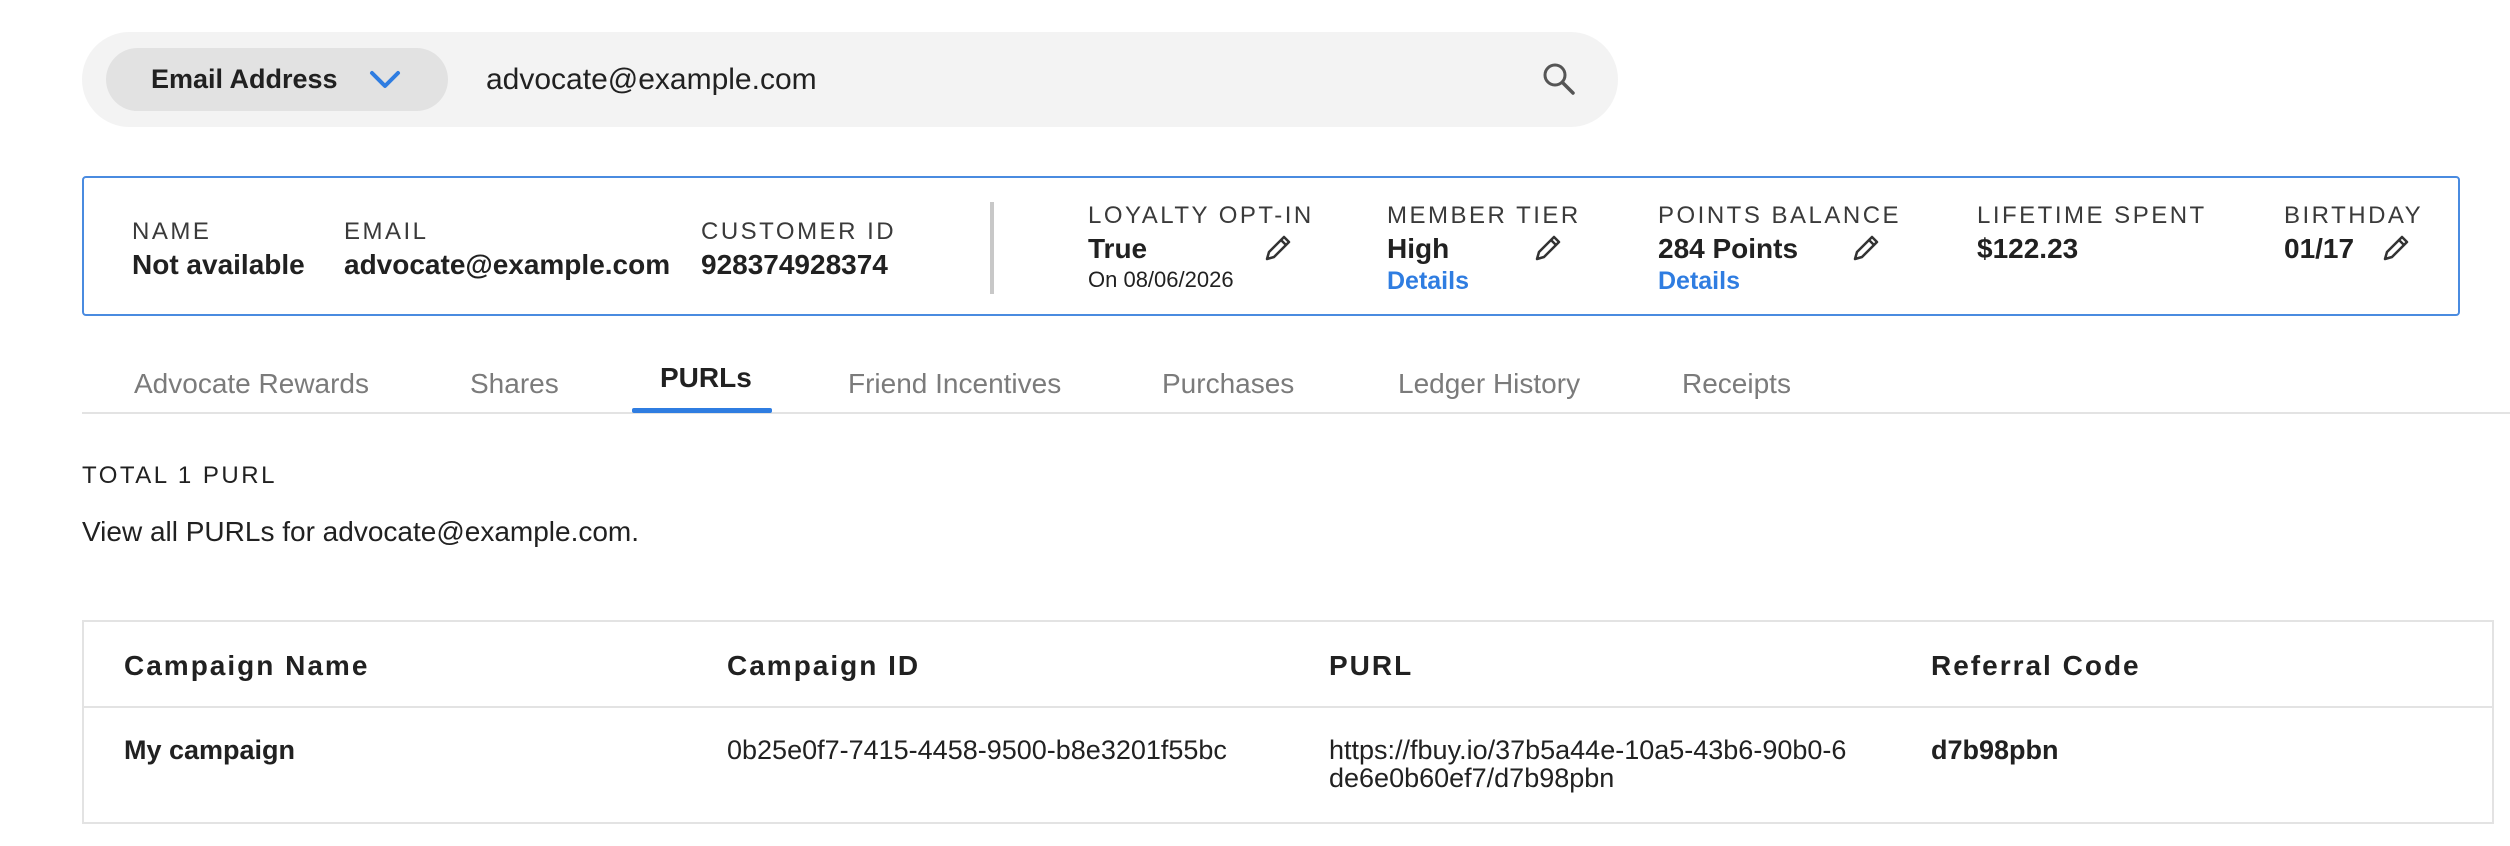  I want to click on edit-points-pencil-icon, so click(1866, 248).